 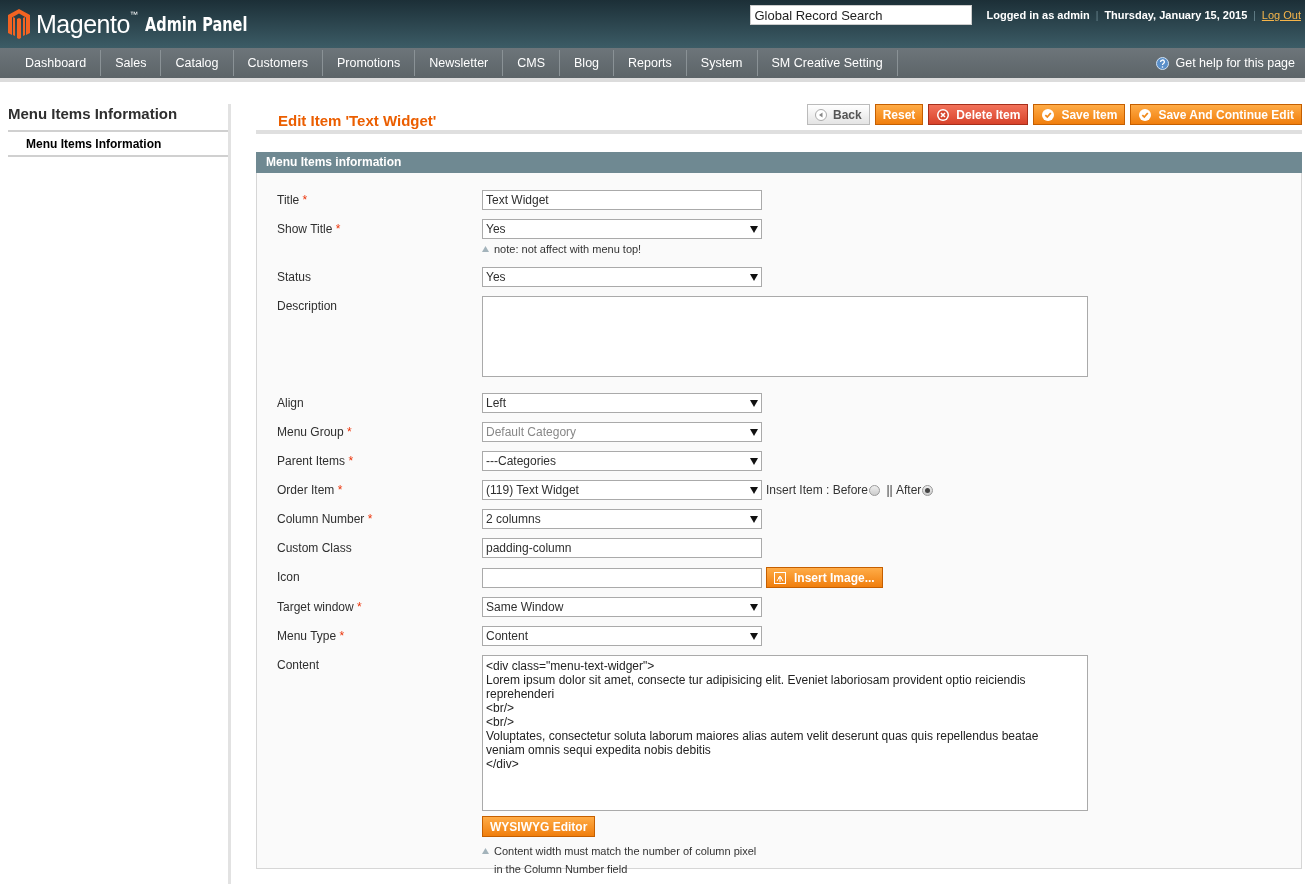 What do you see at coordinates (288, 200) in the screenshot?
I see `field-label: Title` at bounding box center [288, 200].